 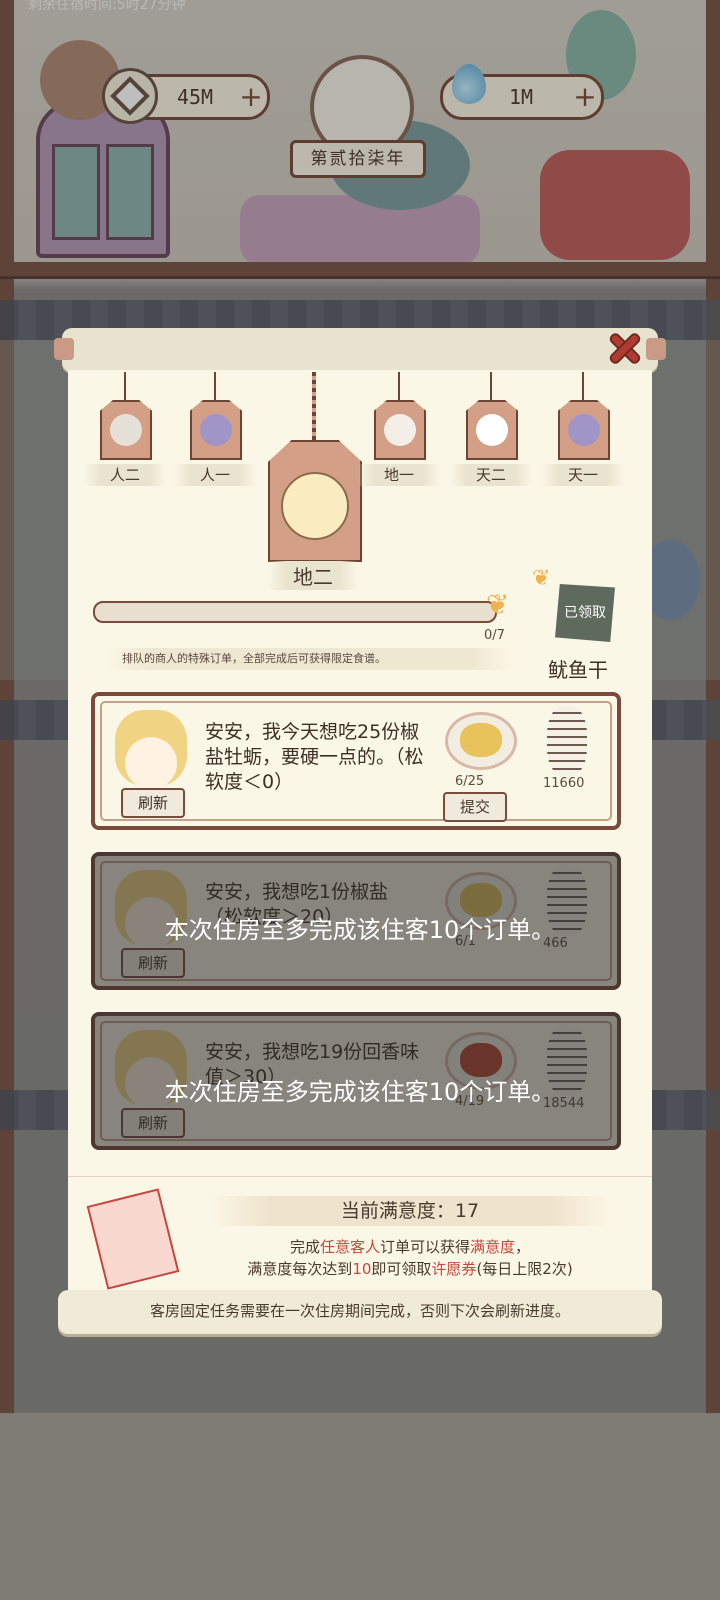 What do you see at coordinates (216, 430) in the screenshot?
I see `tab-ren-yi` at bounding box center [216, 430].